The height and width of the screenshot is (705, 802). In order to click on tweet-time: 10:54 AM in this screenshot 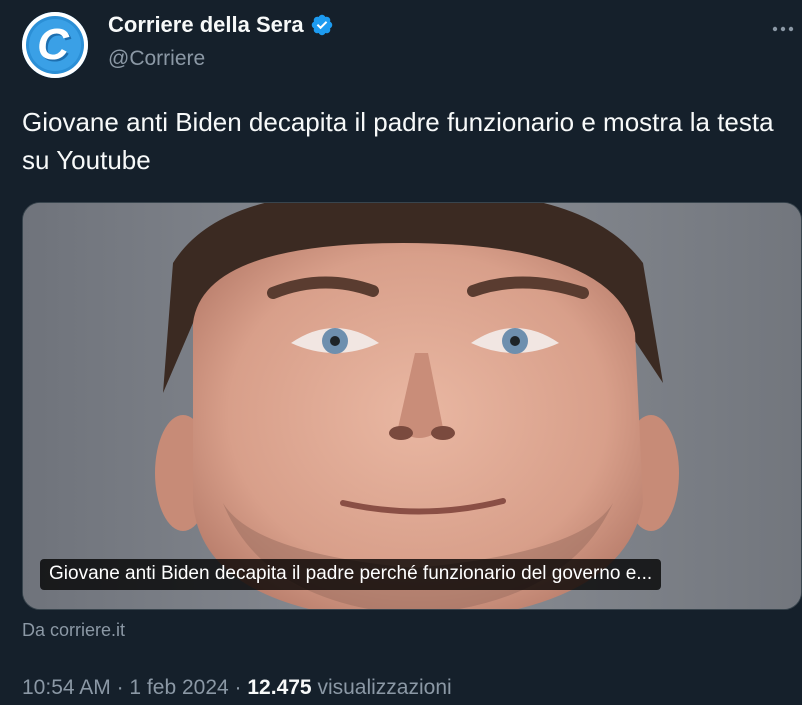, I will do `click(66, 687)`.